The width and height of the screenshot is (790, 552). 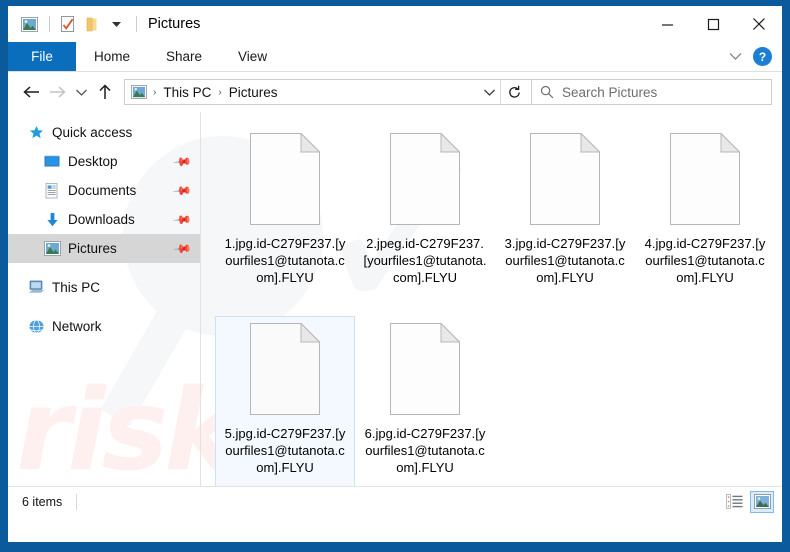 I want to click on tab-home: Home, so click(x=112, y=56).